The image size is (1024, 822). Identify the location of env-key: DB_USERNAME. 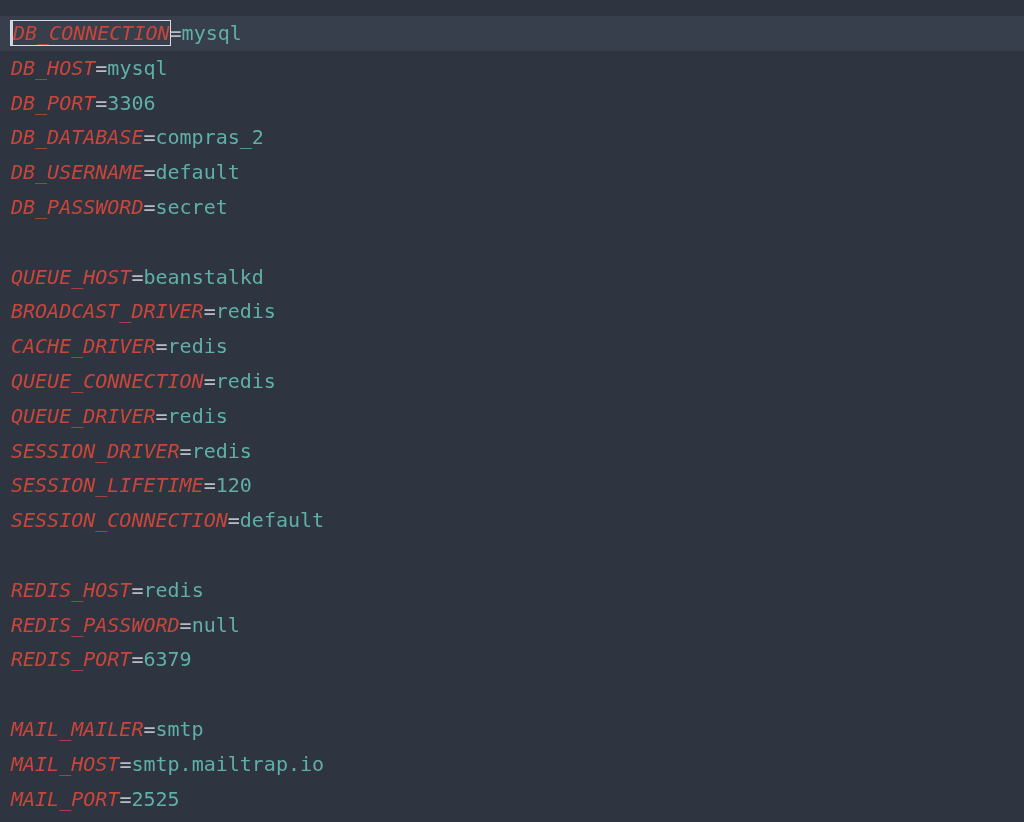
(77, 172).